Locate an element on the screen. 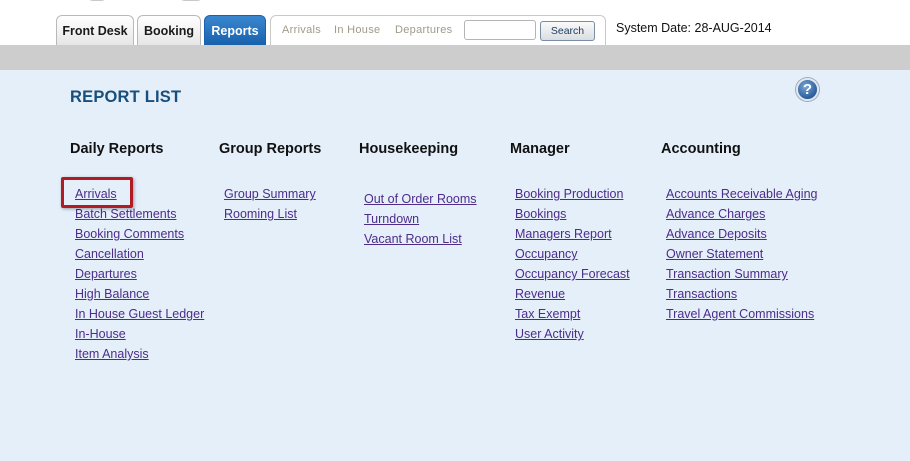 The image size is (910, 461). report-link-revenue: Revenue is located at coordinates (540, 294).